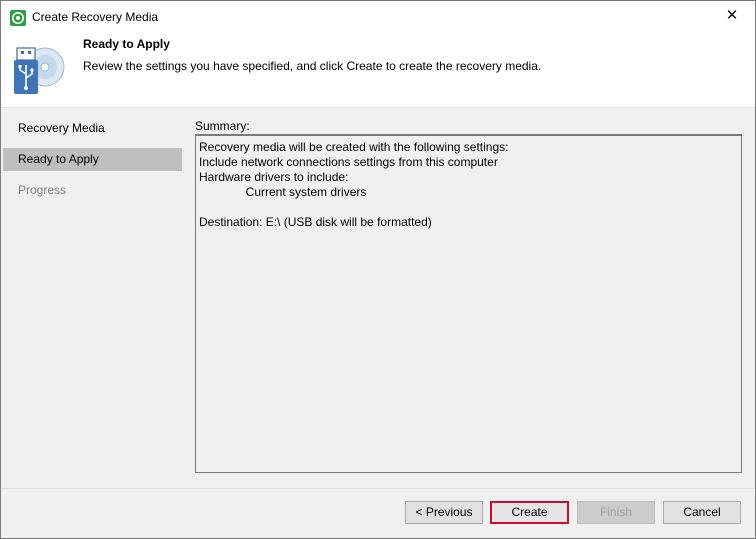 This screenshot has width=756, height=539. Describe the element at coordinates (92, 159) in the screenshot. I see `sidebar-item-ready-to-apply: Ready to Apply` at that location.